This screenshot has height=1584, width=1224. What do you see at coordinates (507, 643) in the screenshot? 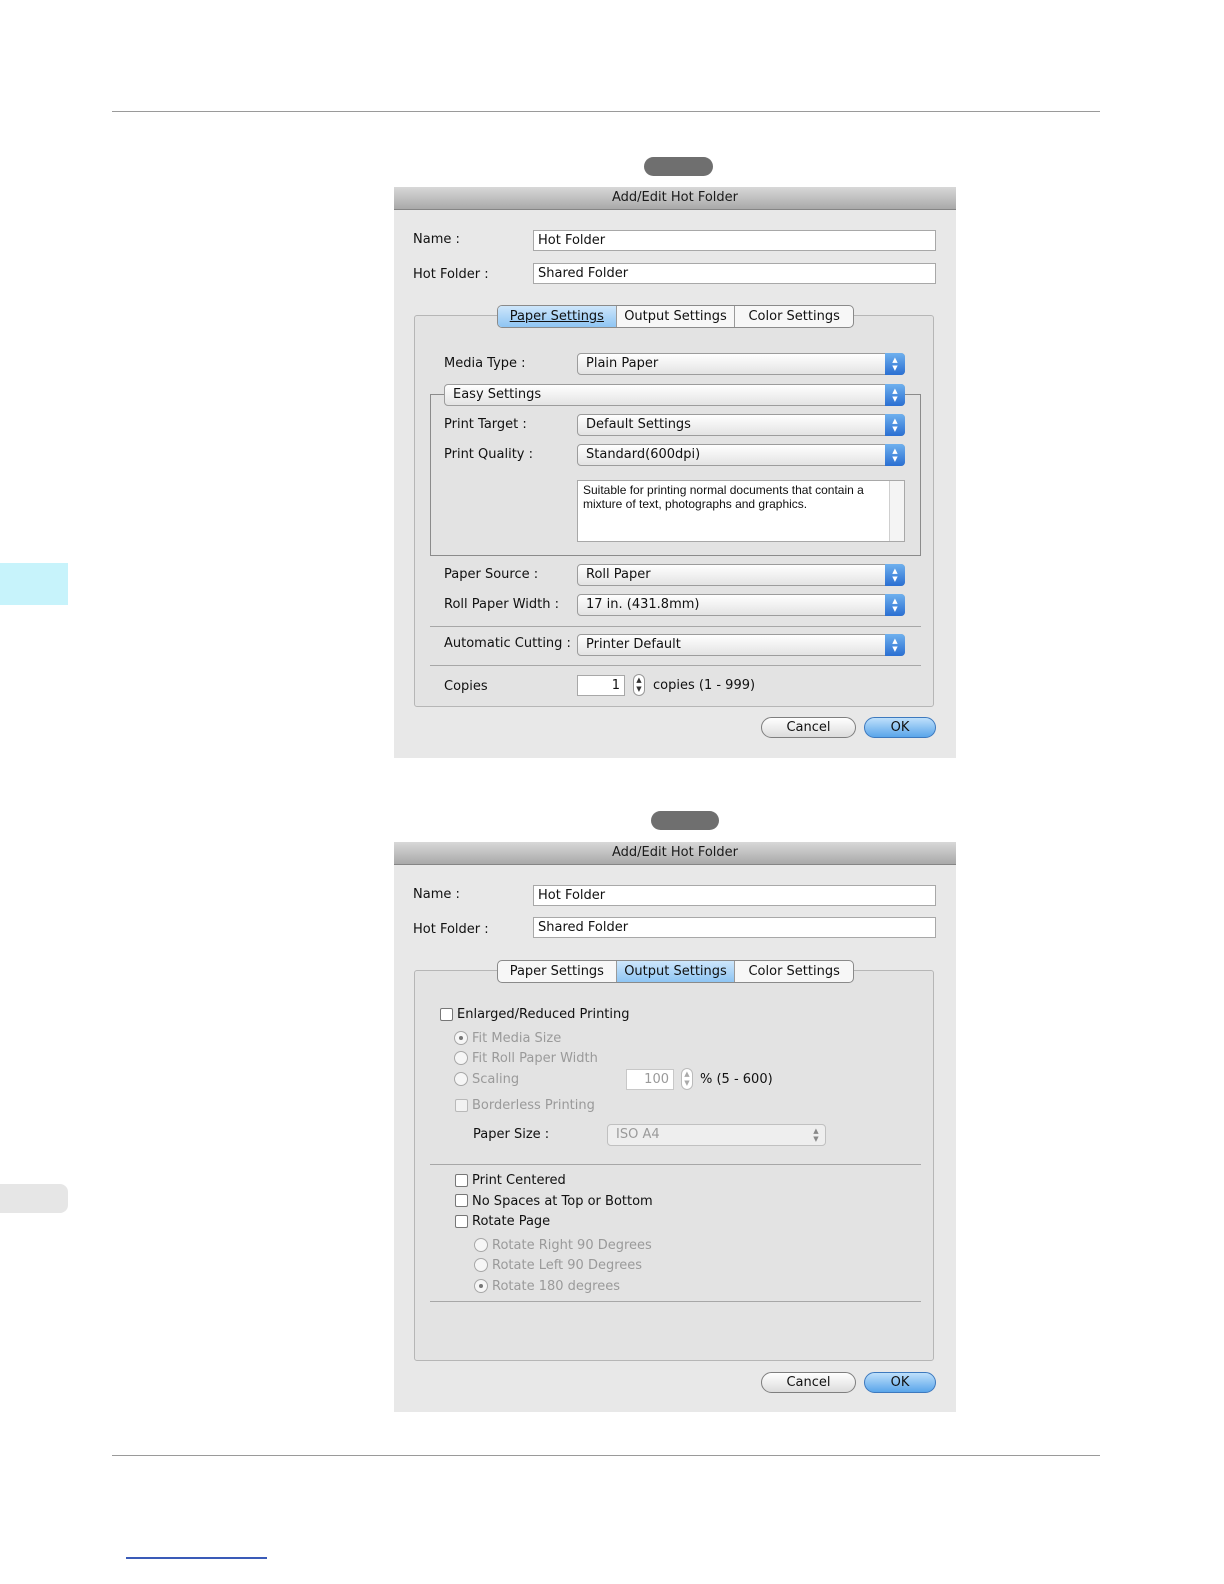
I see `auto-cut-label: Automatic Cutting :` at bounding box center [507, 643].